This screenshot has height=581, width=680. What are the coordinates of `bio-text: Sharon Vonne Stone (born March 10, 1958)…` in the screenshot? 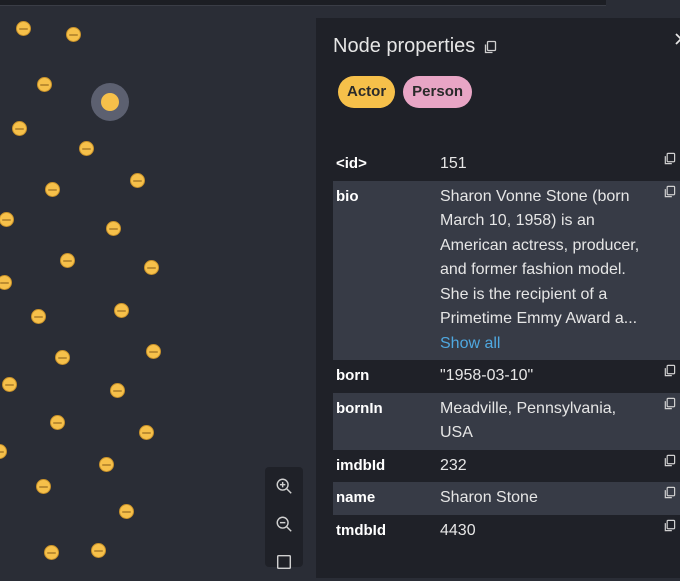 It's located at (540, 257).